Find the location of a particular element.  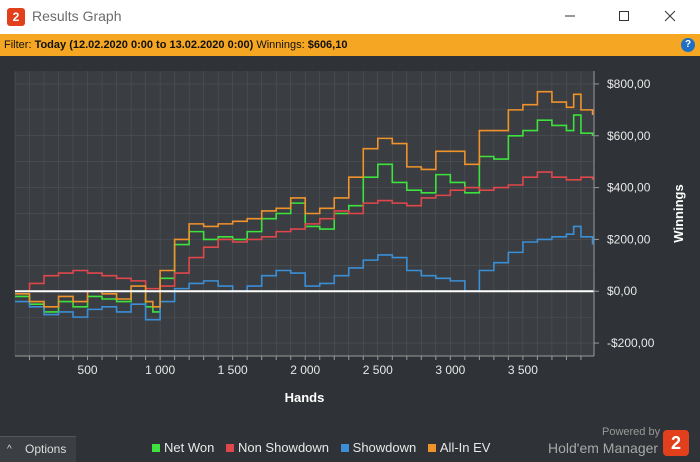

legend-item-showdown: Showdown is located at coordinates (378, 447).